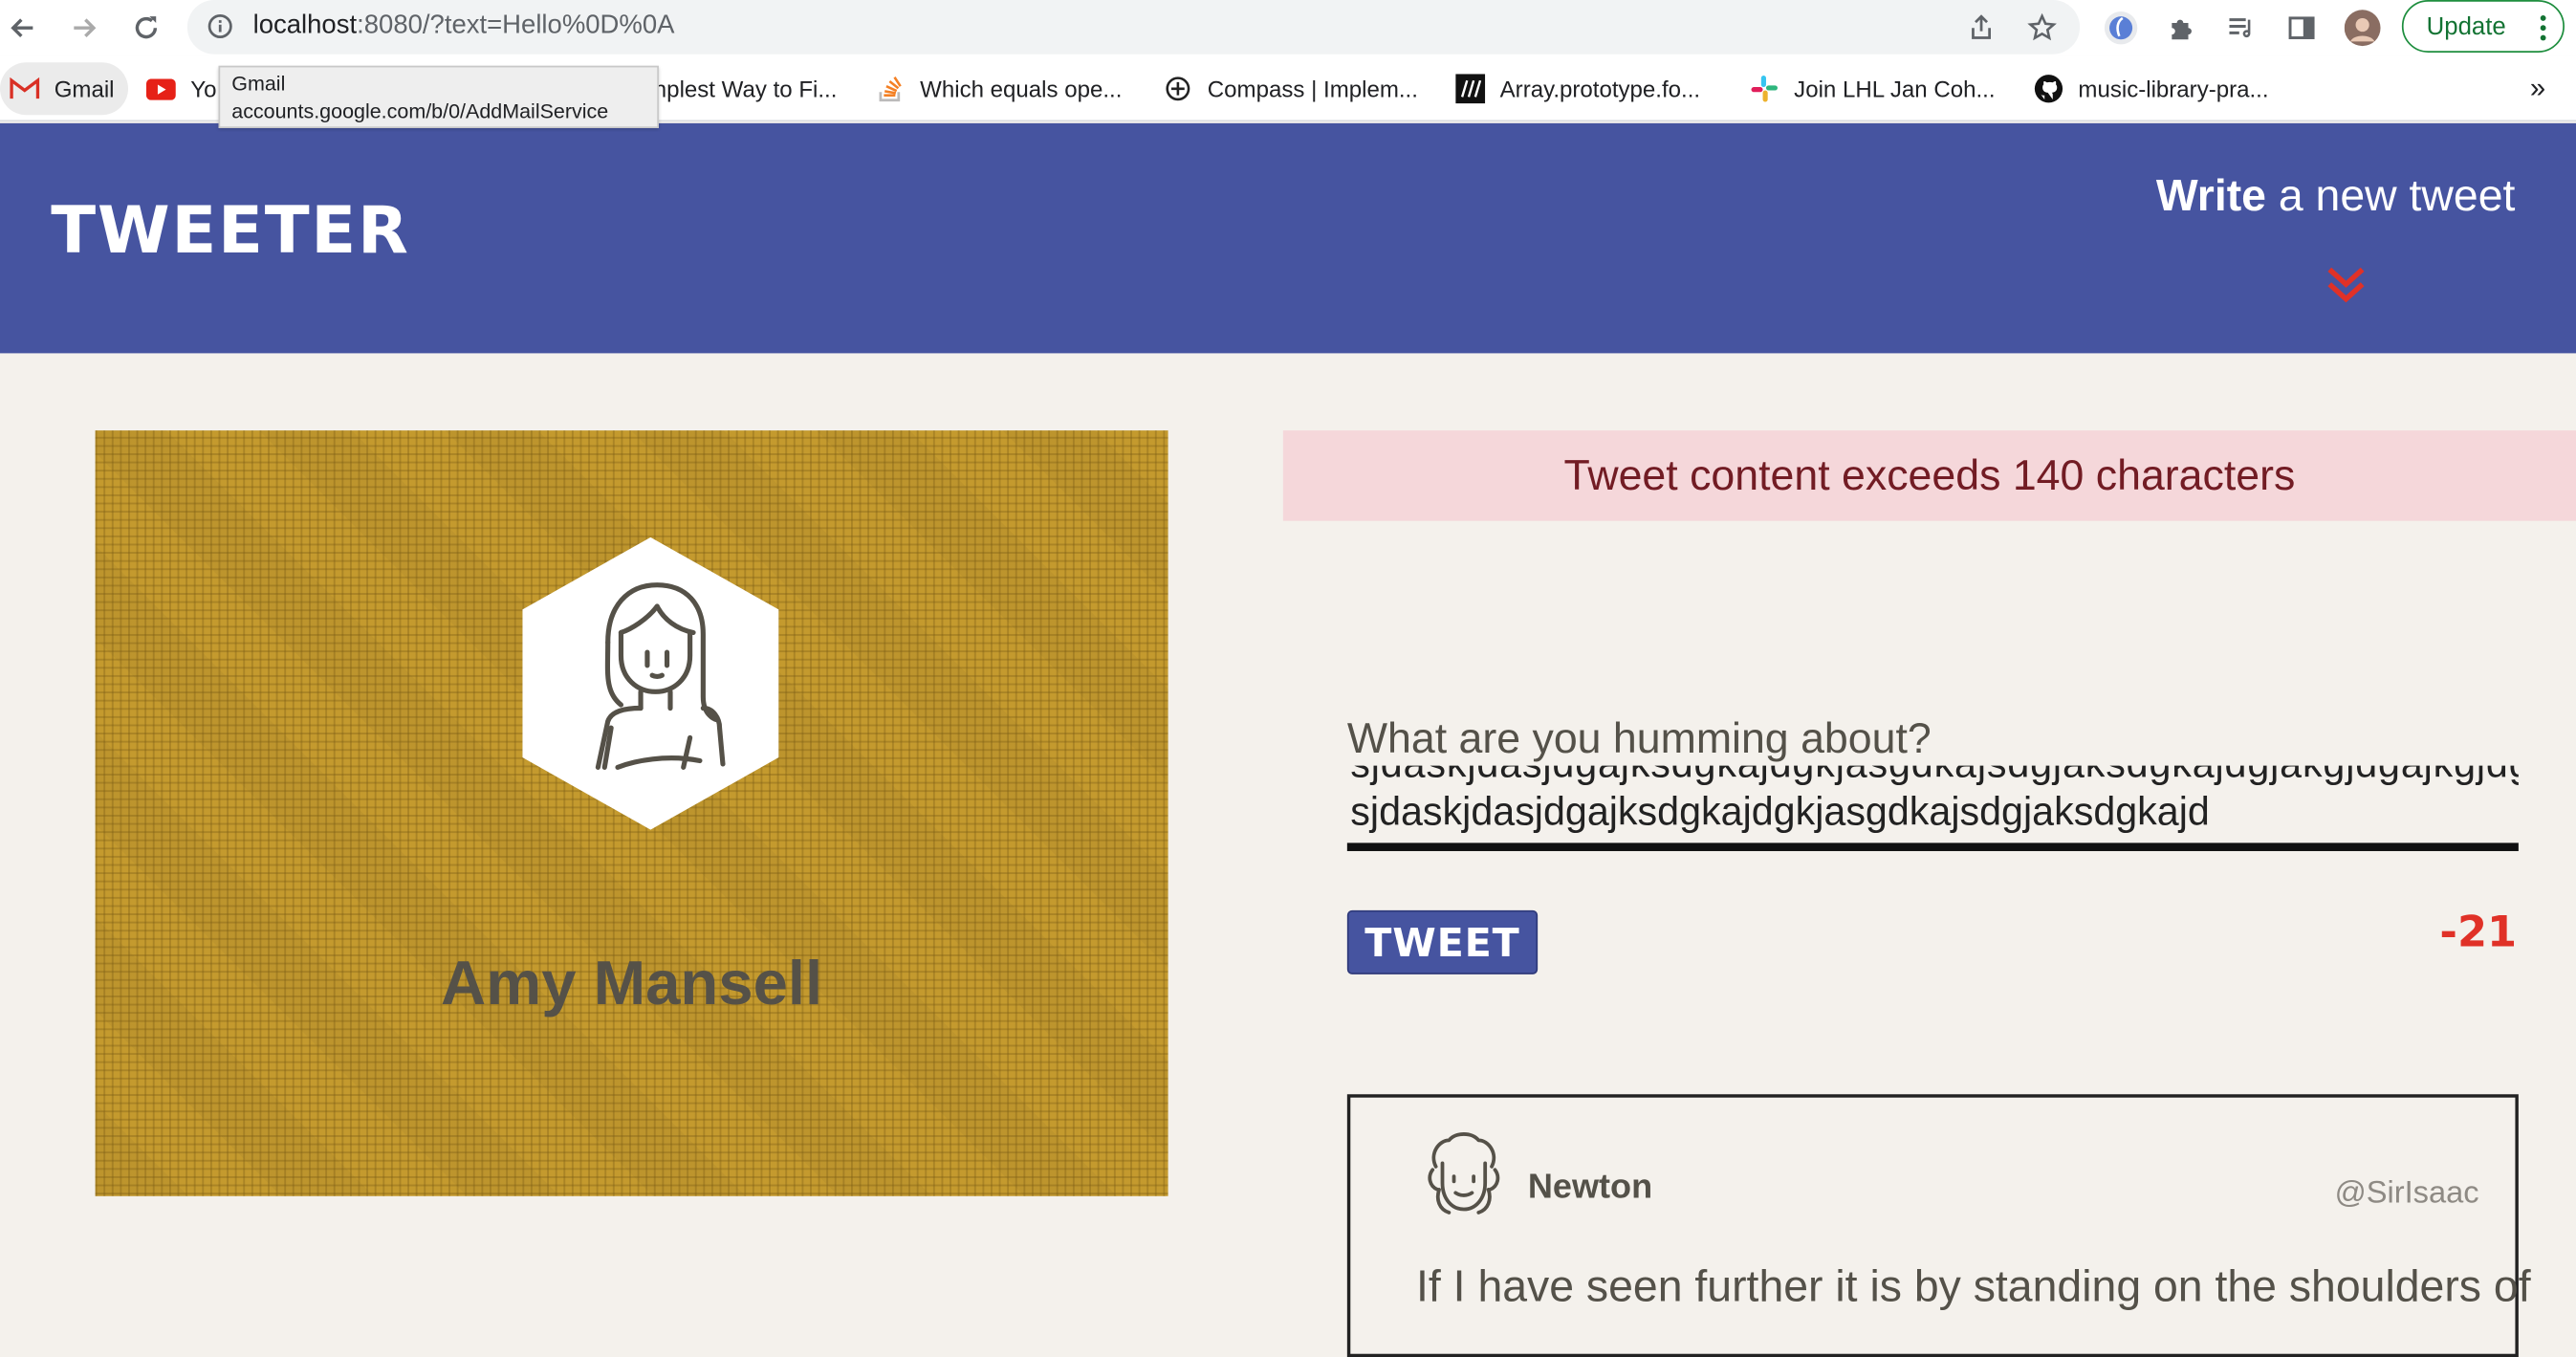 Image resolution: width=2576 pixels, height=1357 pixels. I want to click on tweet-author-name: Newton, so click(1590, 1187).